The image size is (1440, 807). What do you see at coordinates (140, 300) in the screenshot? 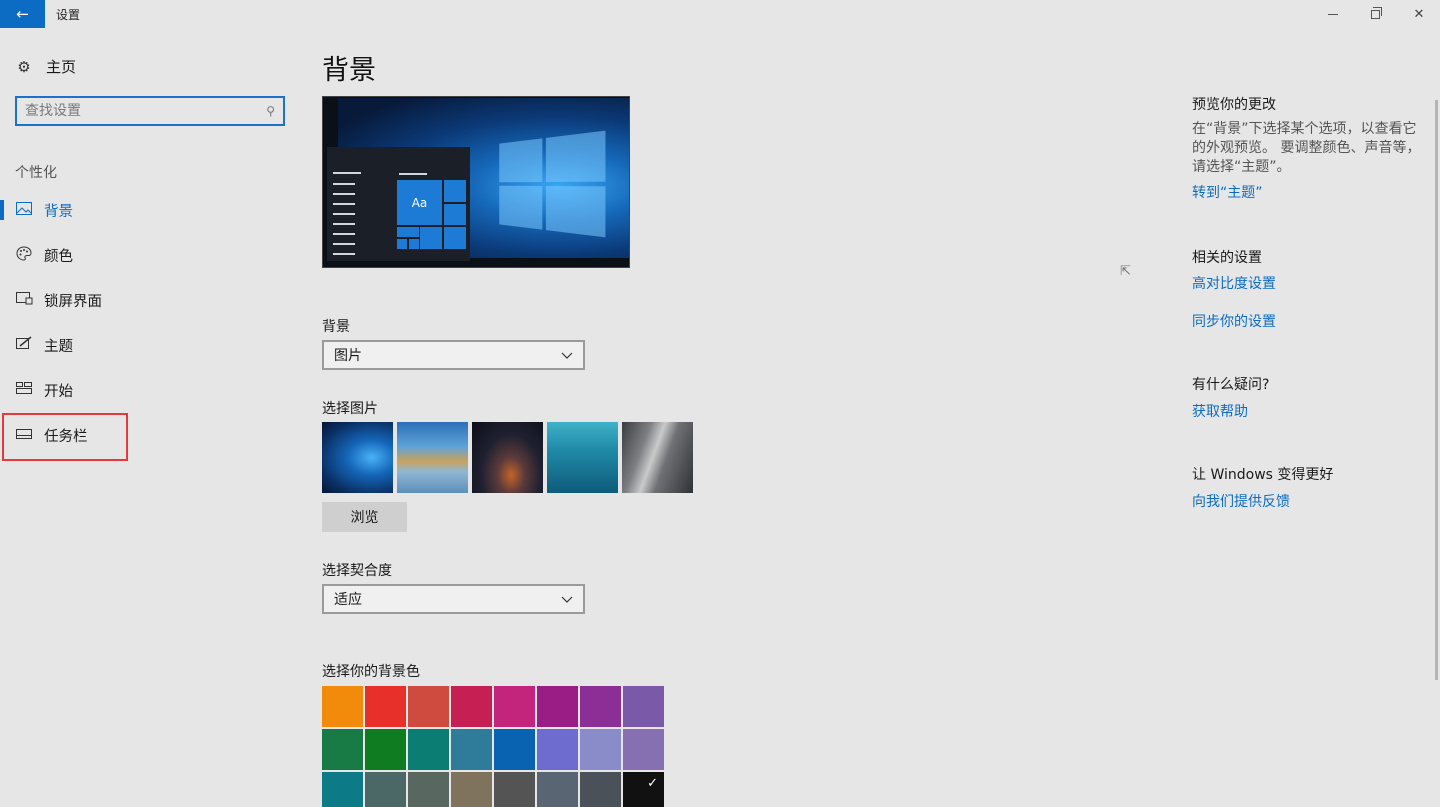
I see `sidebar-item-lock-screen: 锁屏界面` at bounding box center [140, 300].